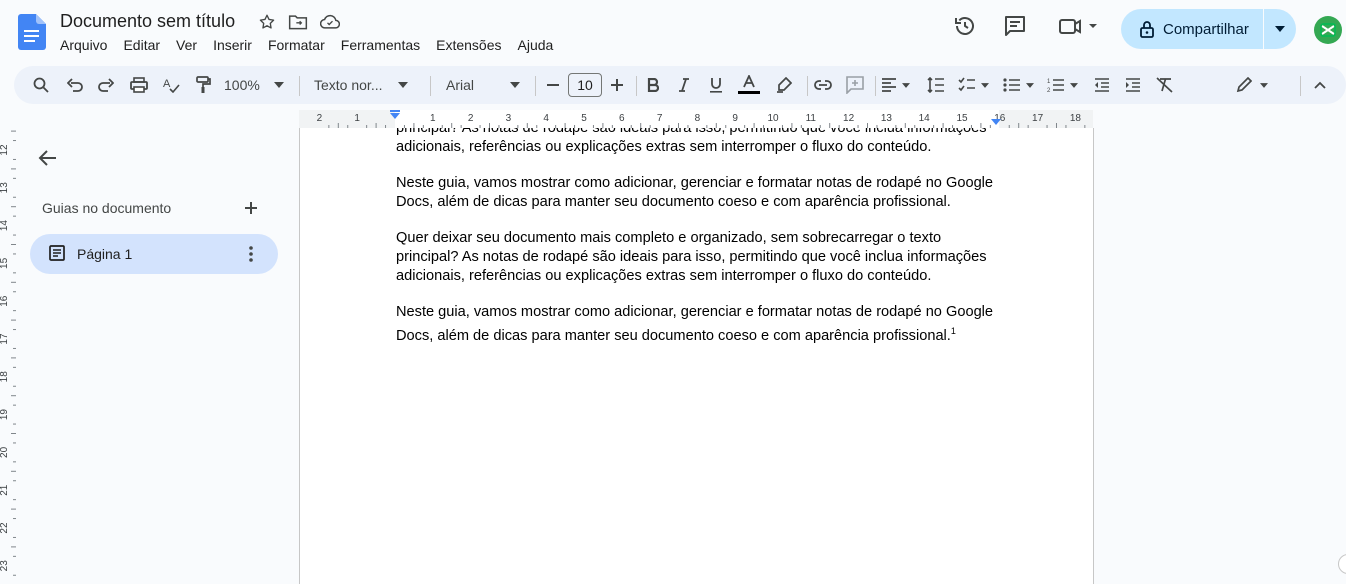  I want to click on menu-arquivo: Arquivo, so click(87, 45).